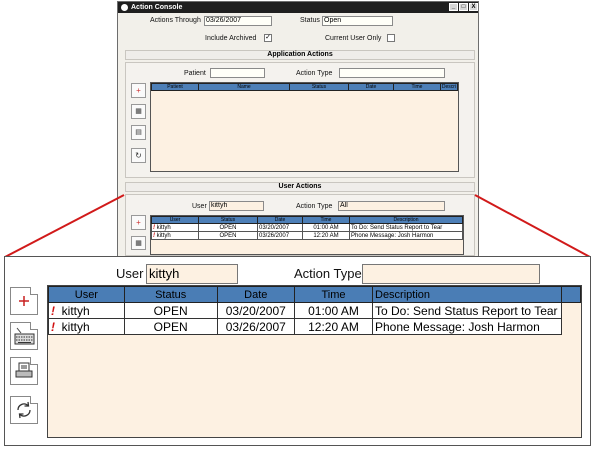 The image size is (595, 449). Describe the element at coordinates (255, 294) in the screenshot. I see `col-date: Date` at that location.